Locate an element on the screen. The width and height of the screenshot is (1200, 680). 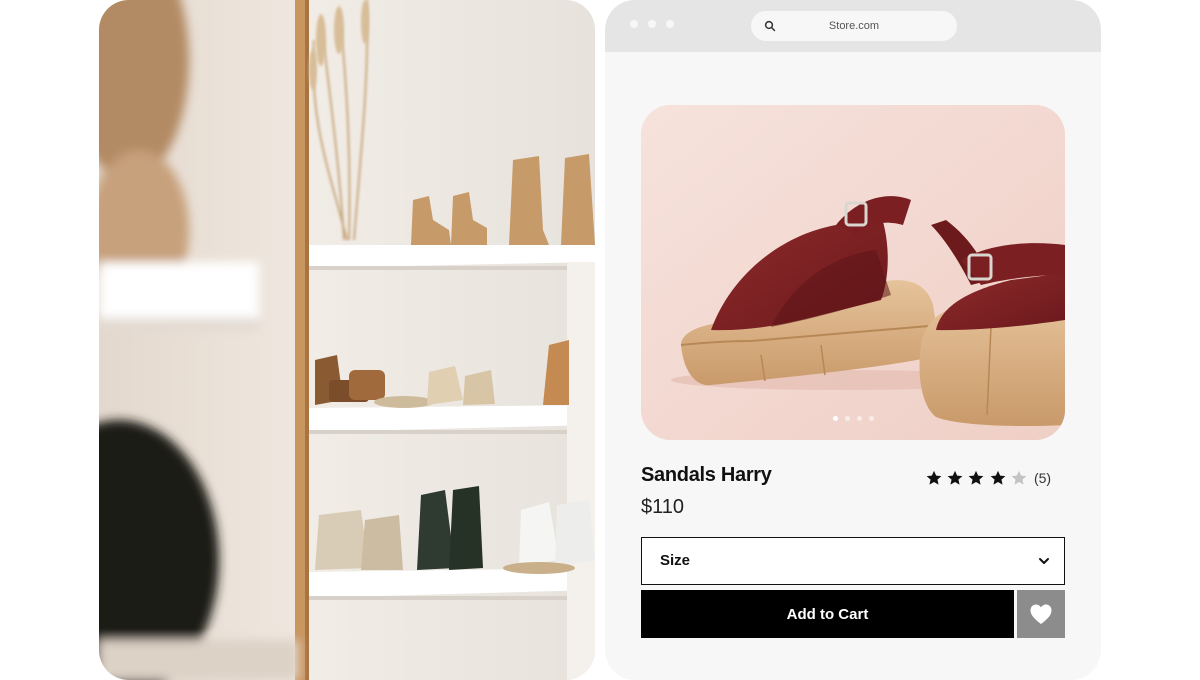
carousel-indicators is located at coordinates (853, 418).